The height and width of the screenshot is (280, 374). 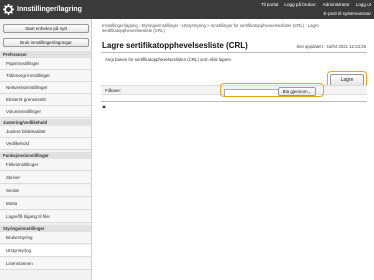 What do you see at coordinates (45, 88) in the screenshot?
I see `sidebar-item-network: Nettverksinnstillinger` at bounding box center [45, 88].